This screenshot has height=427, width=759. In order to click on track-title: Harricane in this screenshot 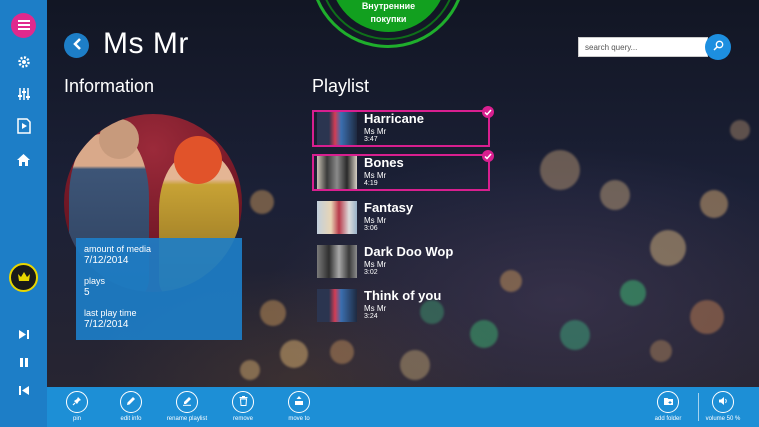, I will do `click(394, 118)`.